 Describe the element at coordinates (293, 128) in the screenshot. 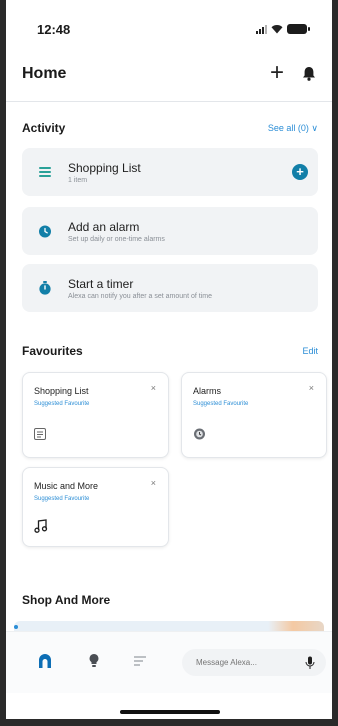

I see `see-all-link: See all (0) ∨` at that location.